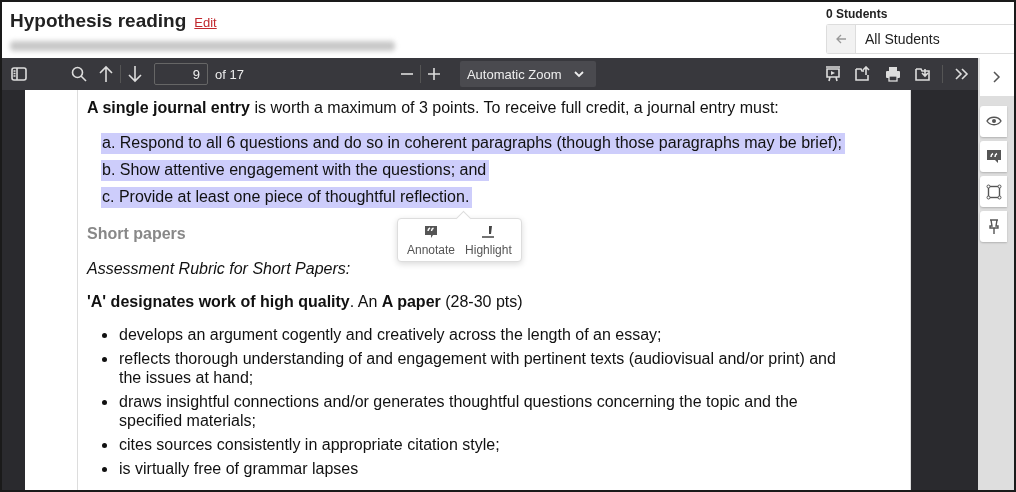 Image resolution: width=1016 pixels, height=492 pixels. Describe the element at coordinates (287, 197) in the screenshot. I see `highlighted-text: c. Provide at least one piece of thoughtful reflection.` at that location.